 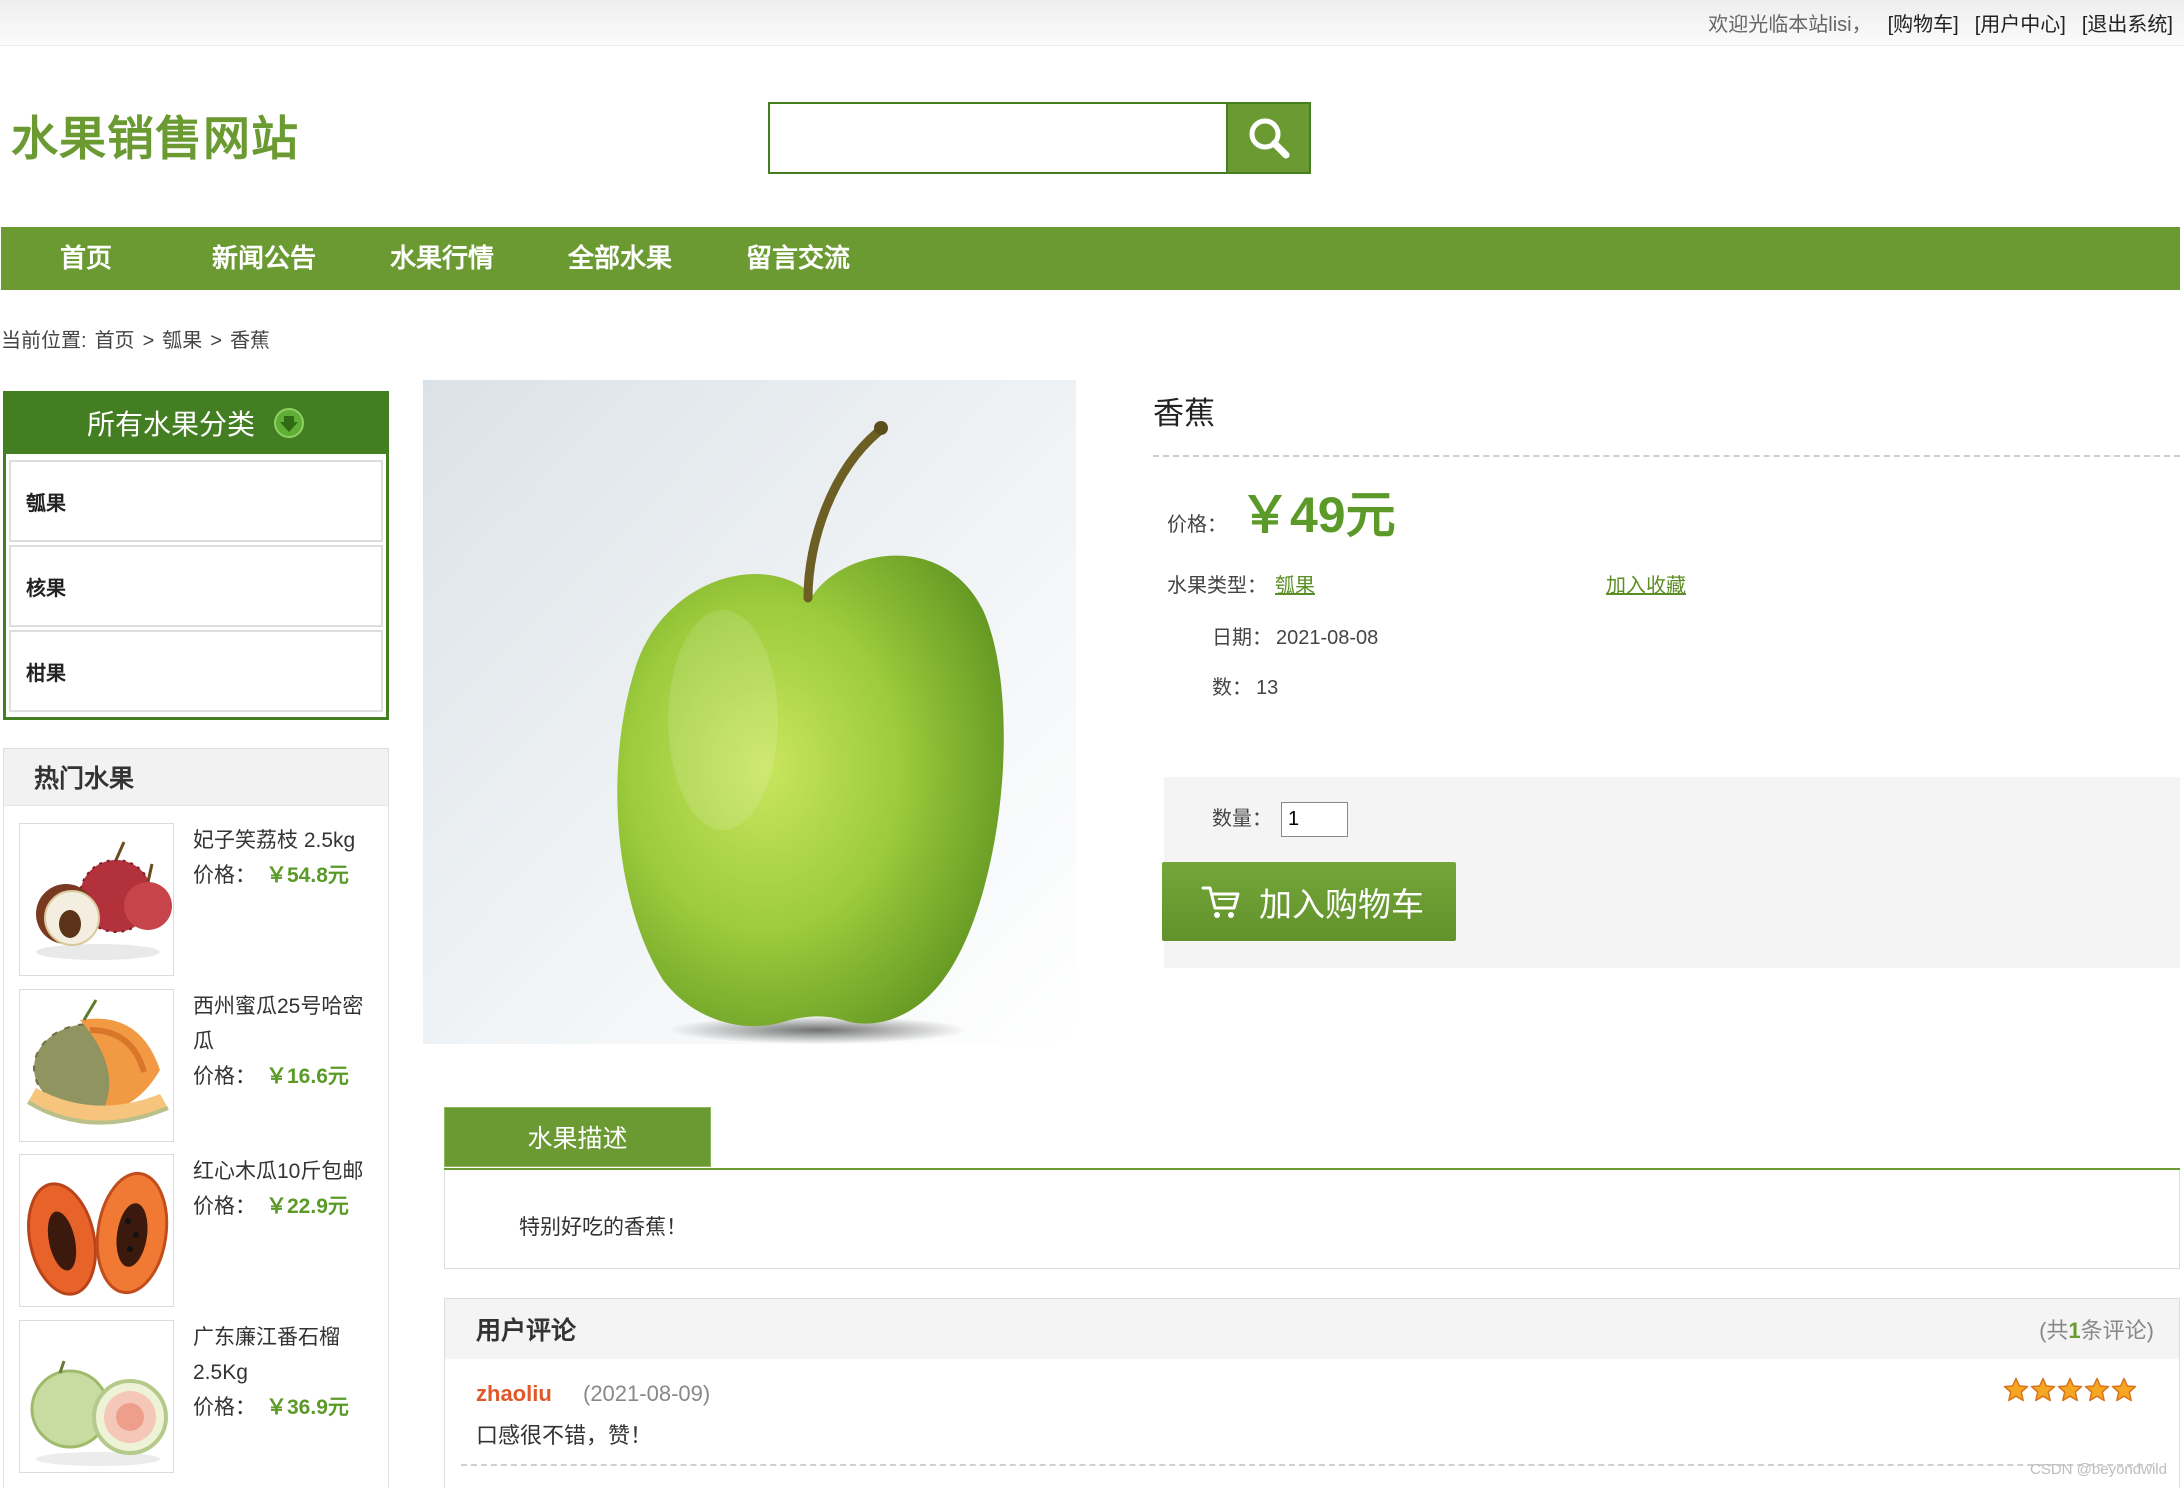 I want to click on hot-fruit-price: ￥16.6元, so click(x=307, y=1076).